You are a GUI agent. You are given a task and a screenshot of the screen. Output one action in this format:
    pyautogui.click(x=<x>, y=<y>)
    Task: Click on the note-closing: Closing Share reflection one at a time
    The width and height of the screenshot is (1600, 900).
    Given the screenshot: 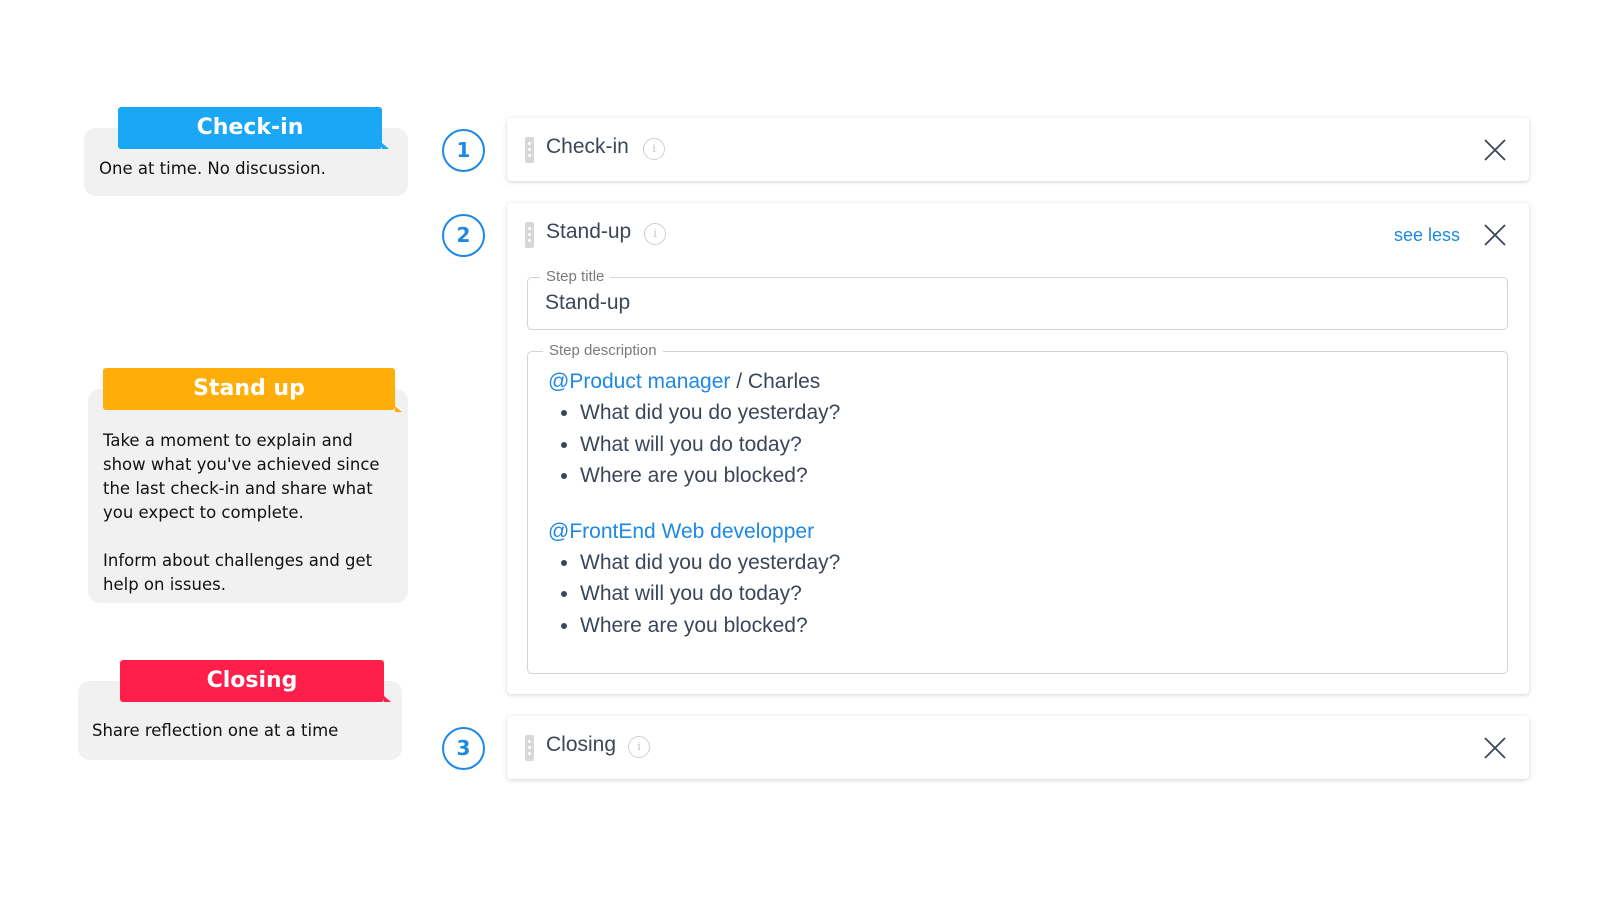 What is the action you would take?
    pyautogui.click(x=240, y=710)
    